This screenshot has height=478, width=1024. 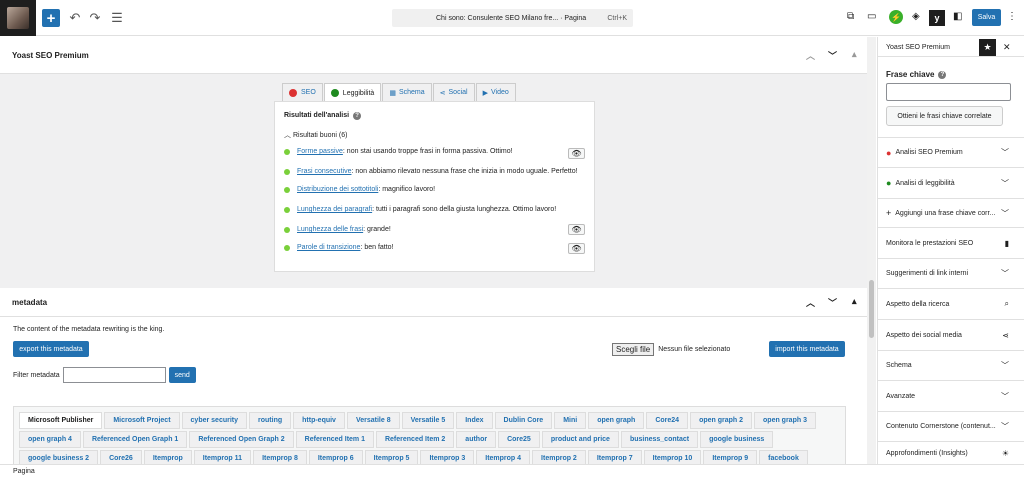 What do you see at coordinates (428, 420) in the screenshot?
I see `tab-metadata-group: Versatile 5` at bounding box center [428, 420].